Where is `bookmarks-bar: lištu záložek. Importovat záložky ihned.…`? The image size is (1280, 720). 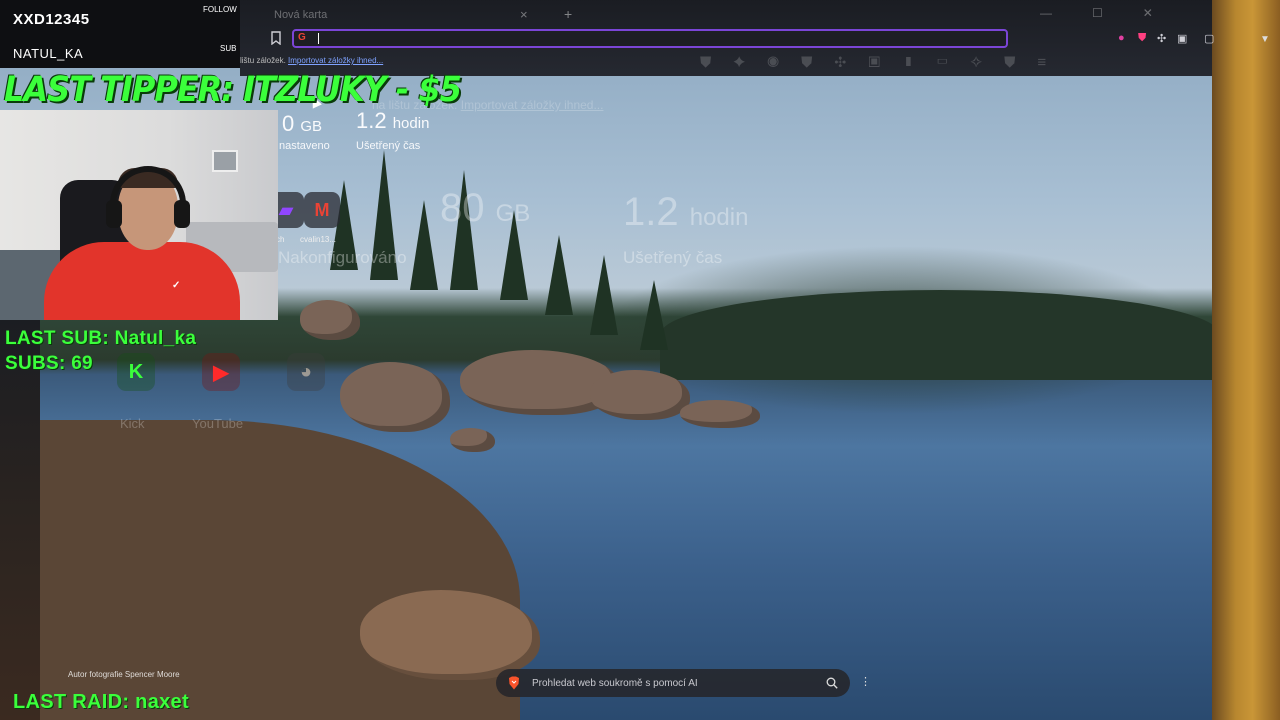 bookmarks-bar: lištu záložek. Importovat záložky ihned.… is located at coordinates (311, 60).